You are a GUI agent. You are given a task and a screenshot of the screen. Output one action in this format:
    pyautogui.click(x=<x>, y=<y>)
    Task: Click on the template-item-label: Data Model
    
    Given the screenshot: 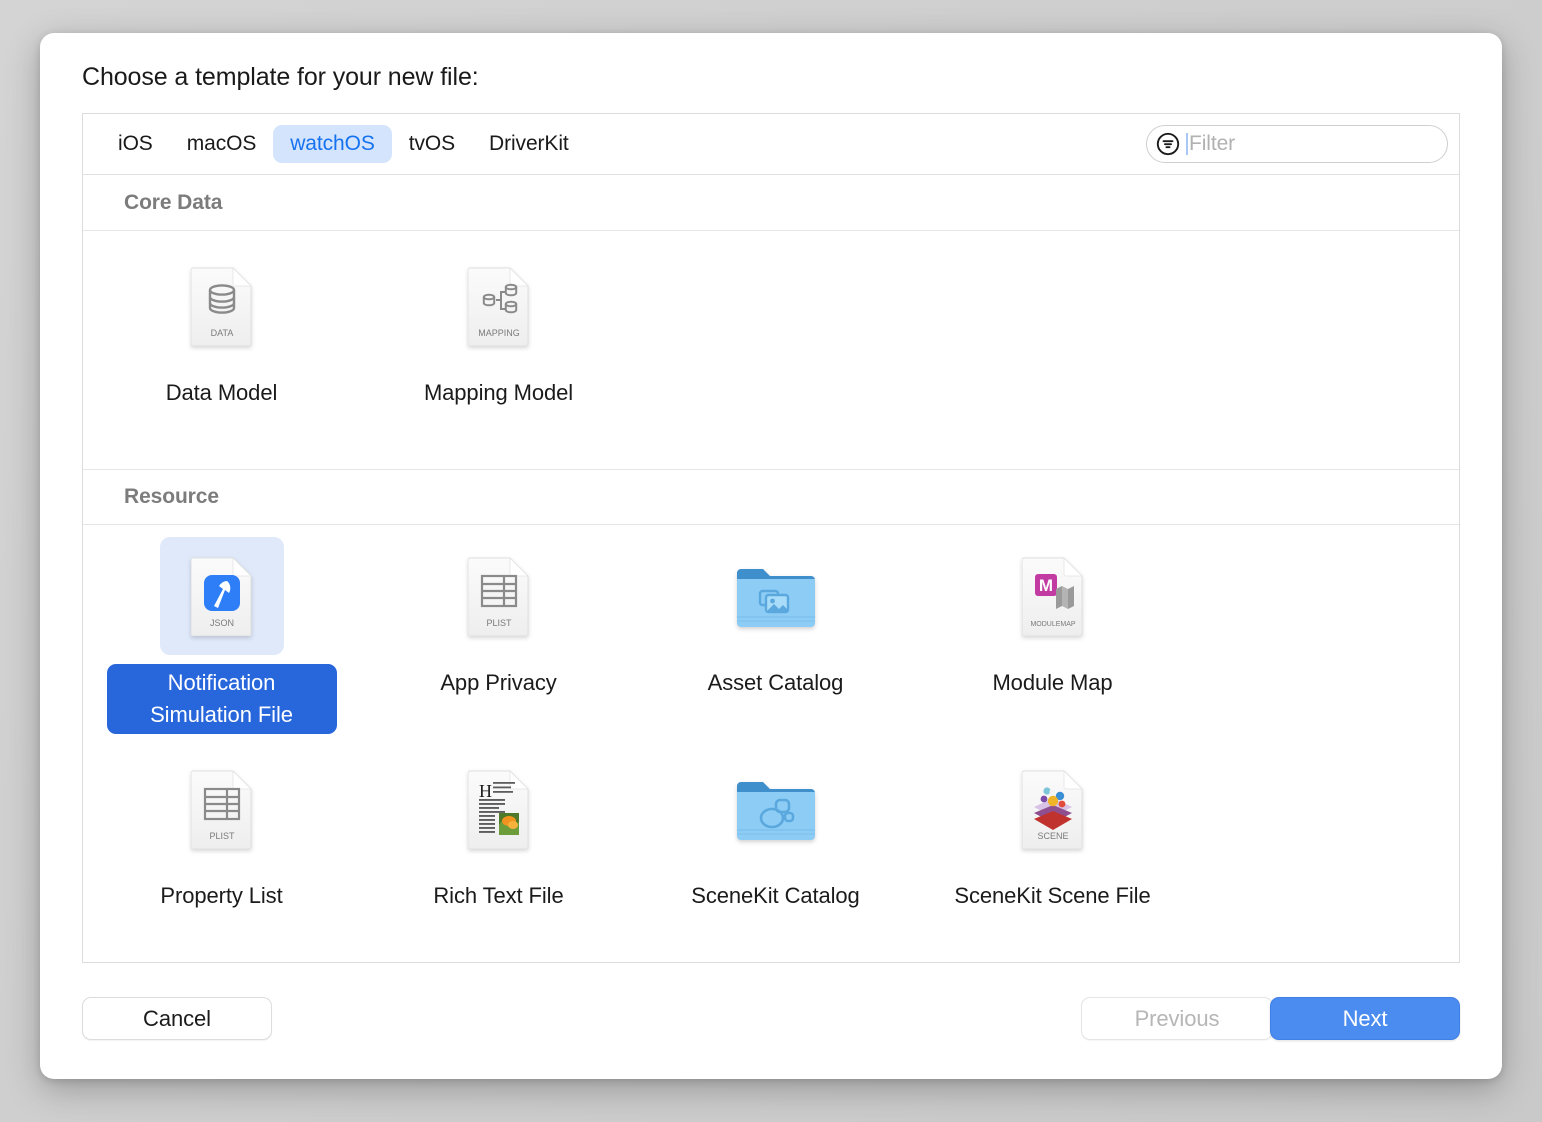 What is the action you would take?
    pyautogui.click(x=221, y=392)
    